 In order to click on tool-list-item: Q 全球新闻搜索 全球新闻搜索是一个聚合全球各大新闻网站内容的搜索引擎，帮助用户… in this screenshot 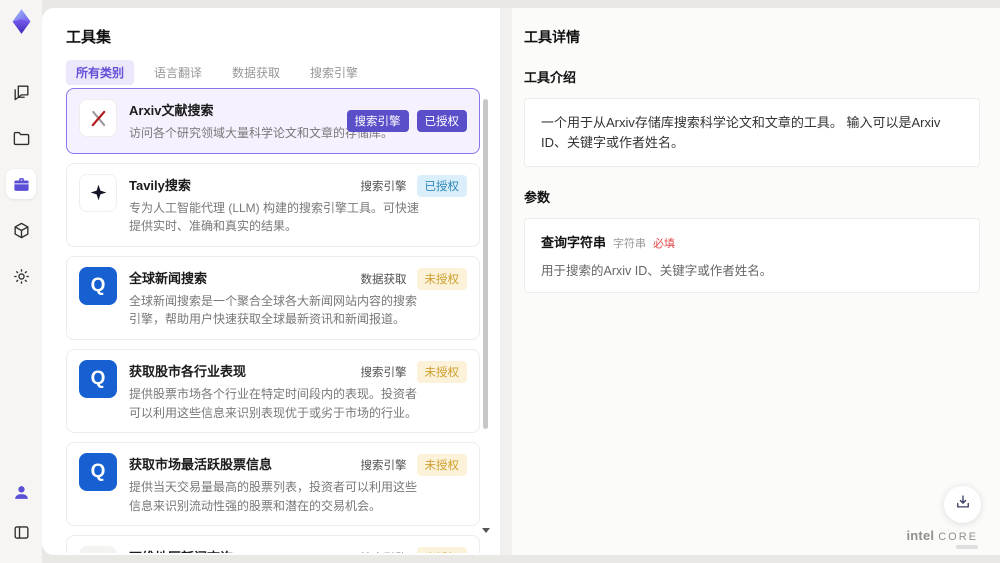, I will do `click(273, 297)`.